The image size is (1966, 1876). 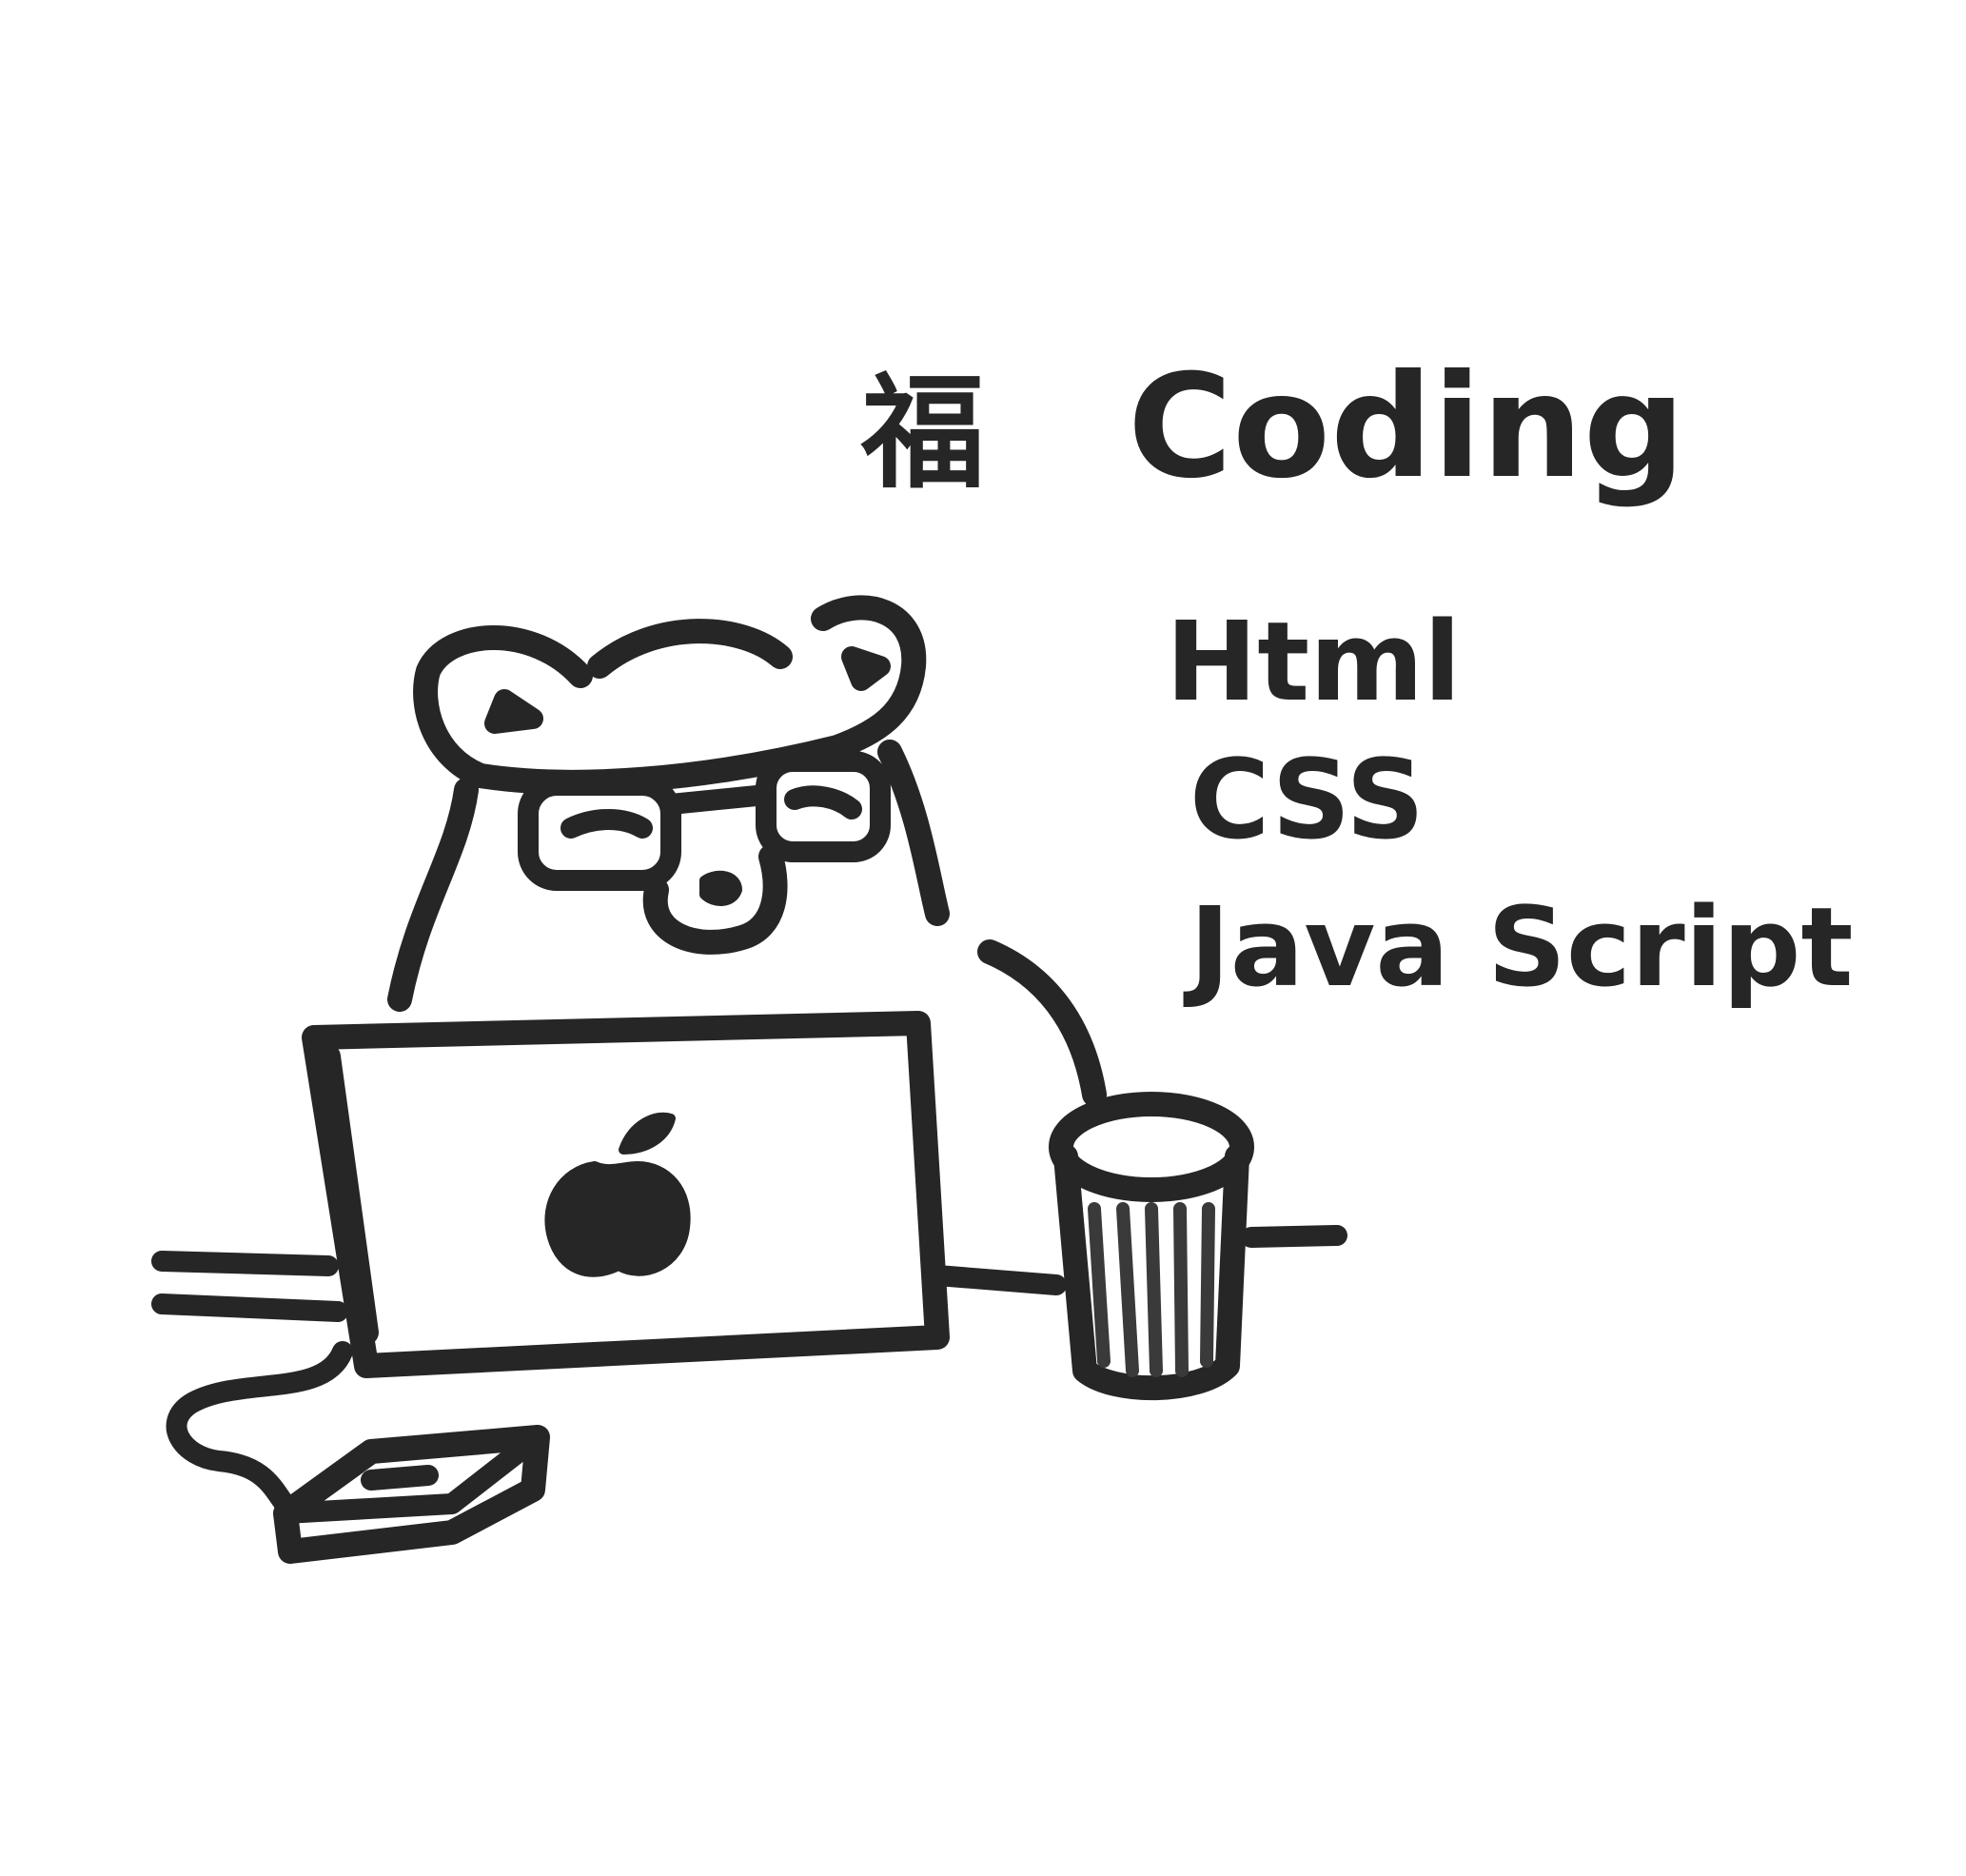 I want to click on apple-logo-icon, so click(x=618, y=1219).